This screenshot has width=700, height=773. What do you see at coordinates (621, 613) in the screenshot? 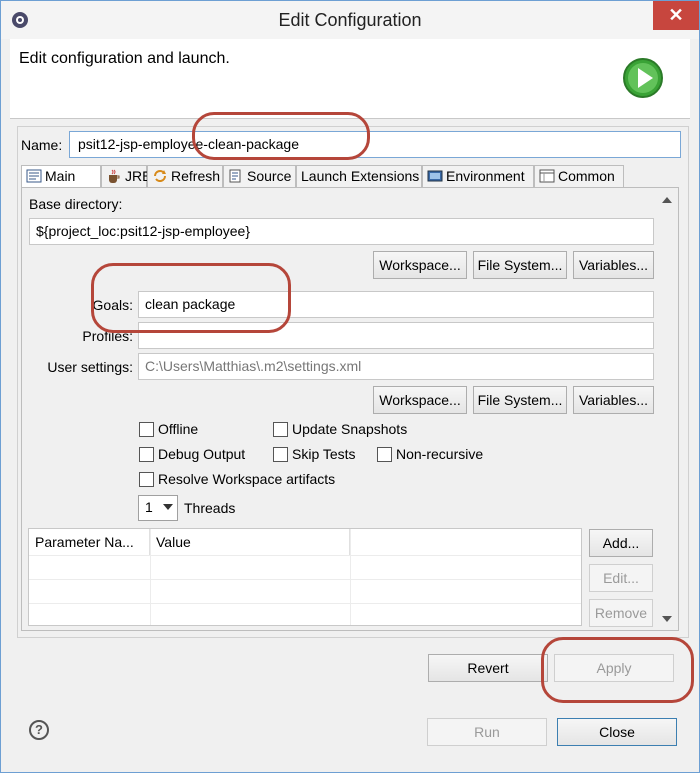
I see `remove-parameter-button: Remove` at bounding box center [621, 613].